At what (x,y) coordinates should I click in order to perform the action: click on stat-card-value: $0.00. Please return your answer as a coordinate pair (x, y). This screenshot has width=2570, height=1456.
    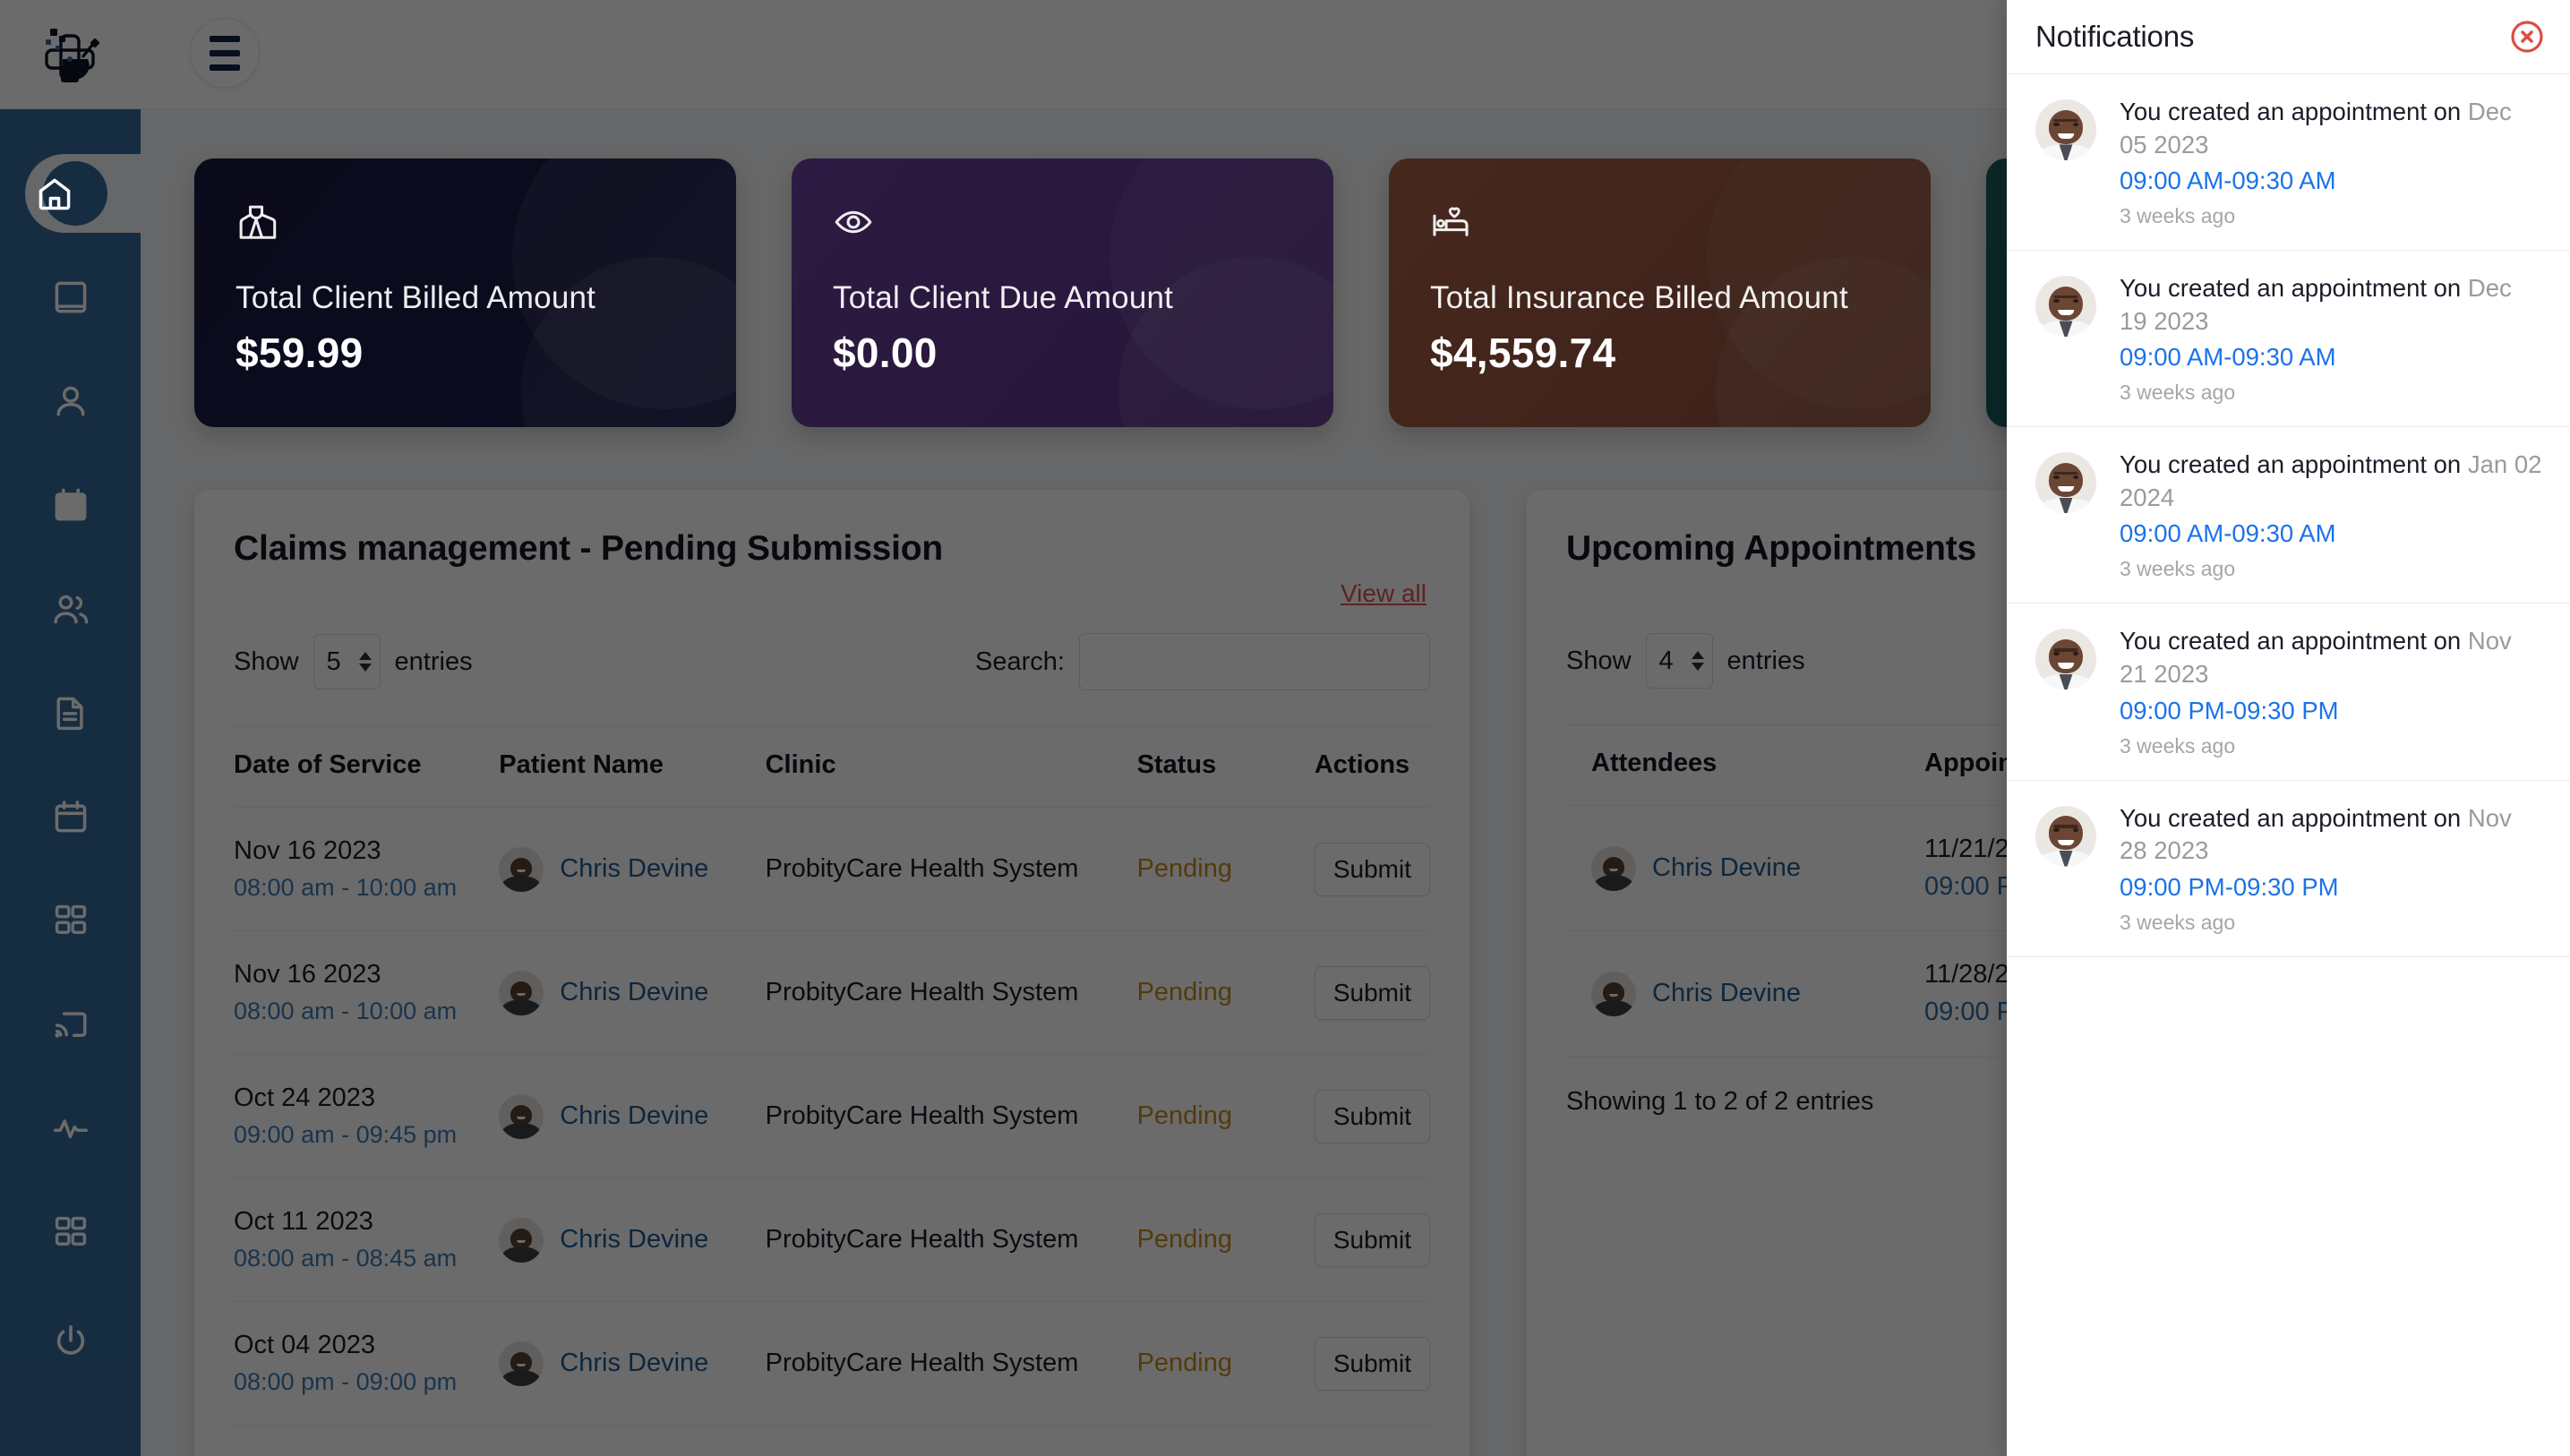
    Looking at the image, I should click on (885, 353).